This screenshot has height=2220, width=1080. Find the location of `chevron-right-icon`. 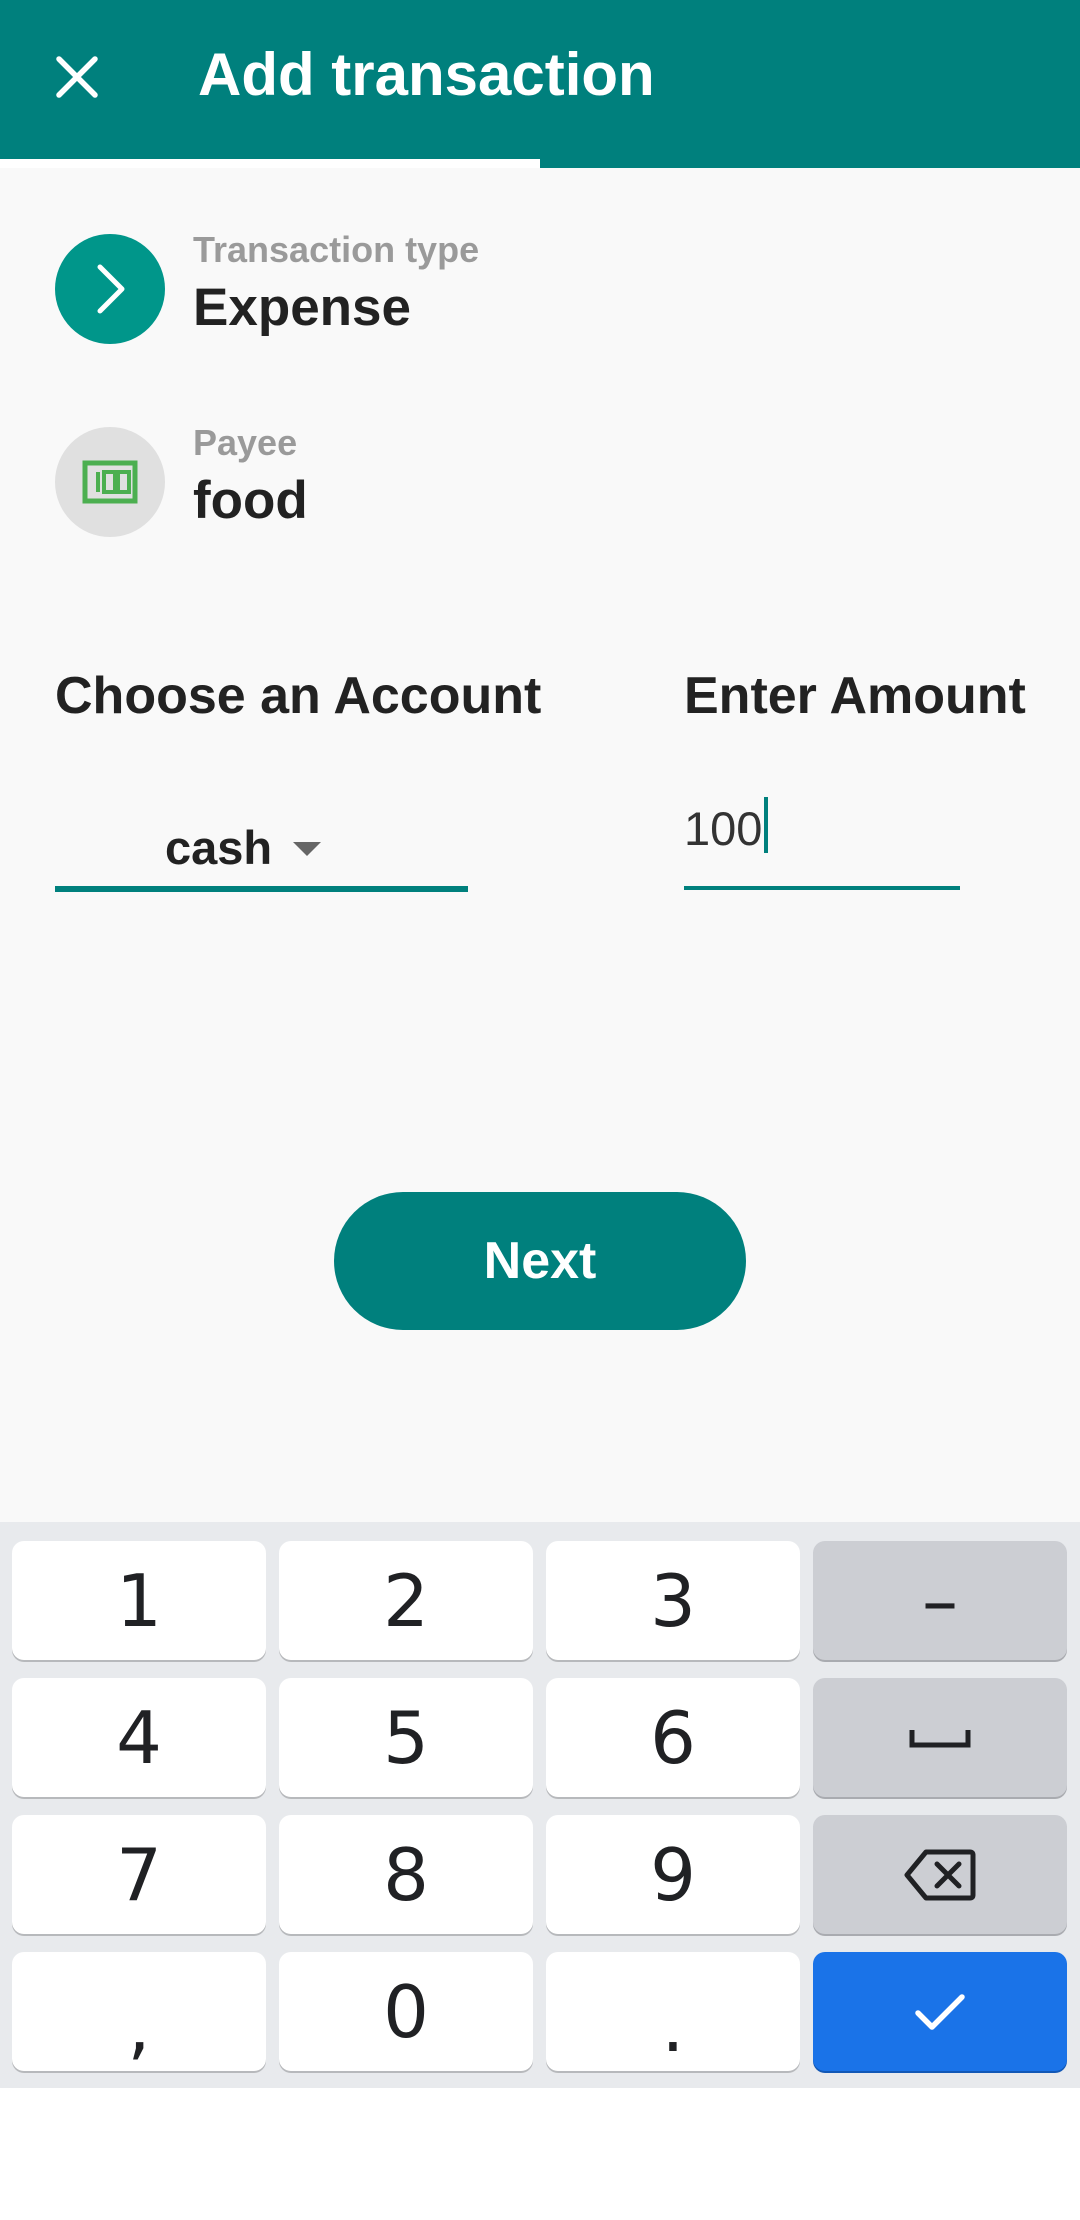

chevron-right-icon is located at coordinates (111, 289).